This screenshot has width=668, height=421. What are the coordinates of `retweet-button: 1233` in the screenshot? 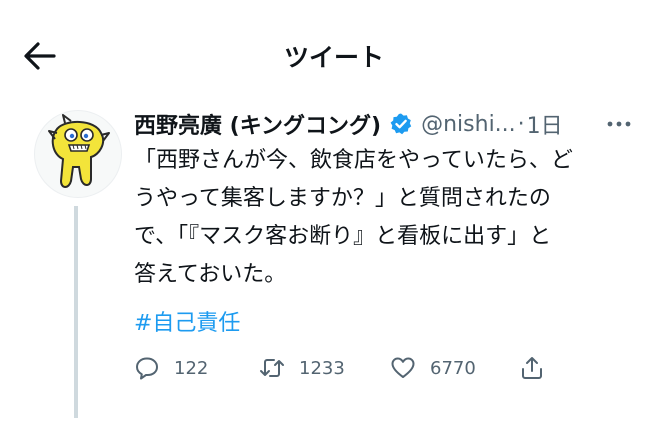 It's located at (302, 368).